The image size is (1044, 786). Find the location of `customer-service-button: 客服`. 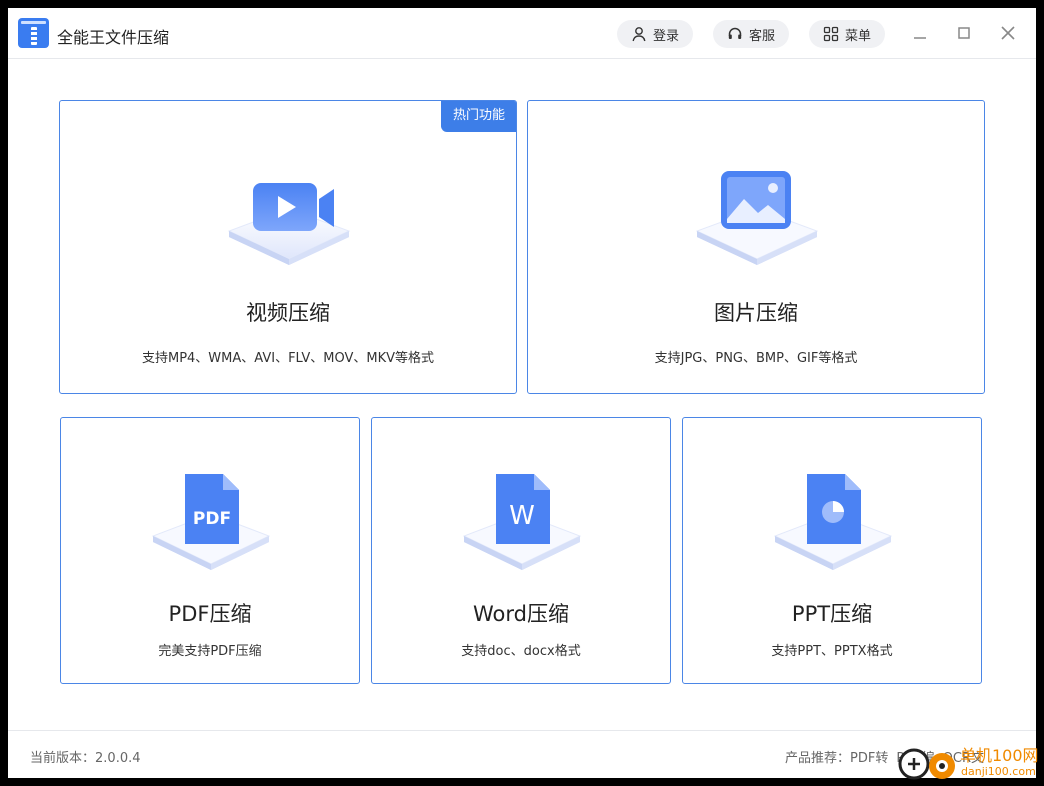

customer-service-button: 客服 is located at coordinates (751, 34).